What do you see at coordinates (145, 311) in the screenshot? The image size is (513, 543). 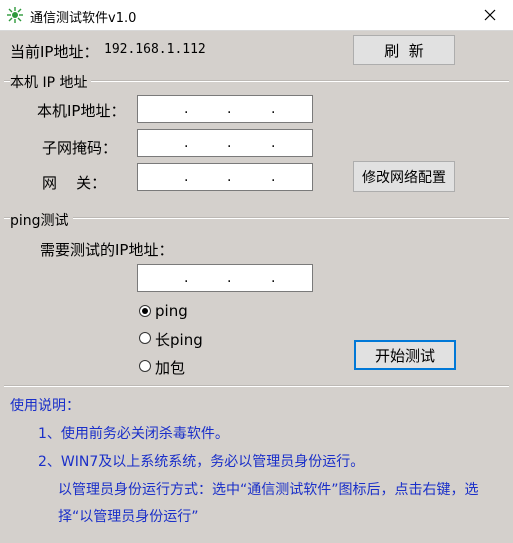 I see `radio-ping` at bounding box center [145, 311].